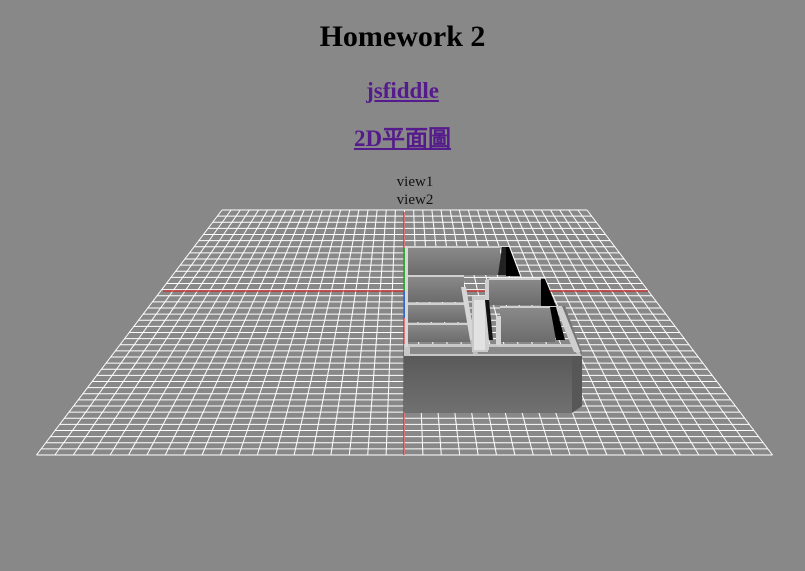 This screenshot has height=571, width=805. What do you see at coordinates (493, 329) in the screenshot?
I see `floorplan-3d-model` at bounding box center [493, 329].